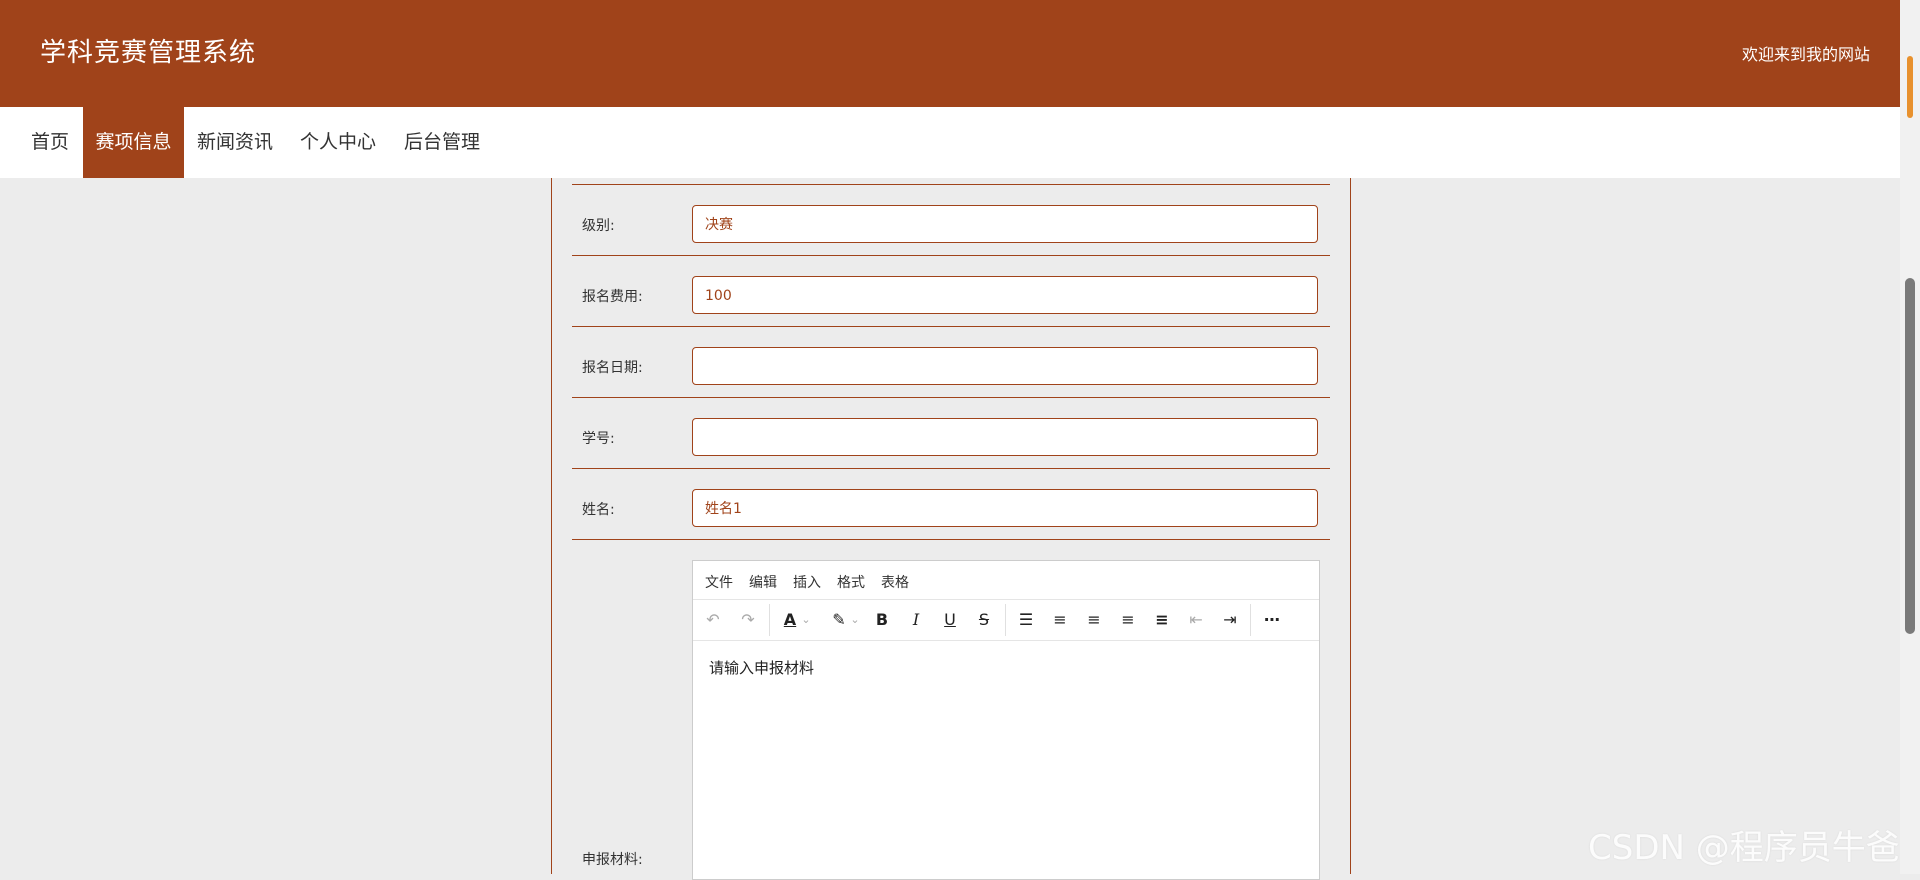 This screenshot has height=880, width=1920. What do you see at coordinates (719, 582) in the screenshot?
I see `menu-file: 文件` at bounding box center [719, 582].